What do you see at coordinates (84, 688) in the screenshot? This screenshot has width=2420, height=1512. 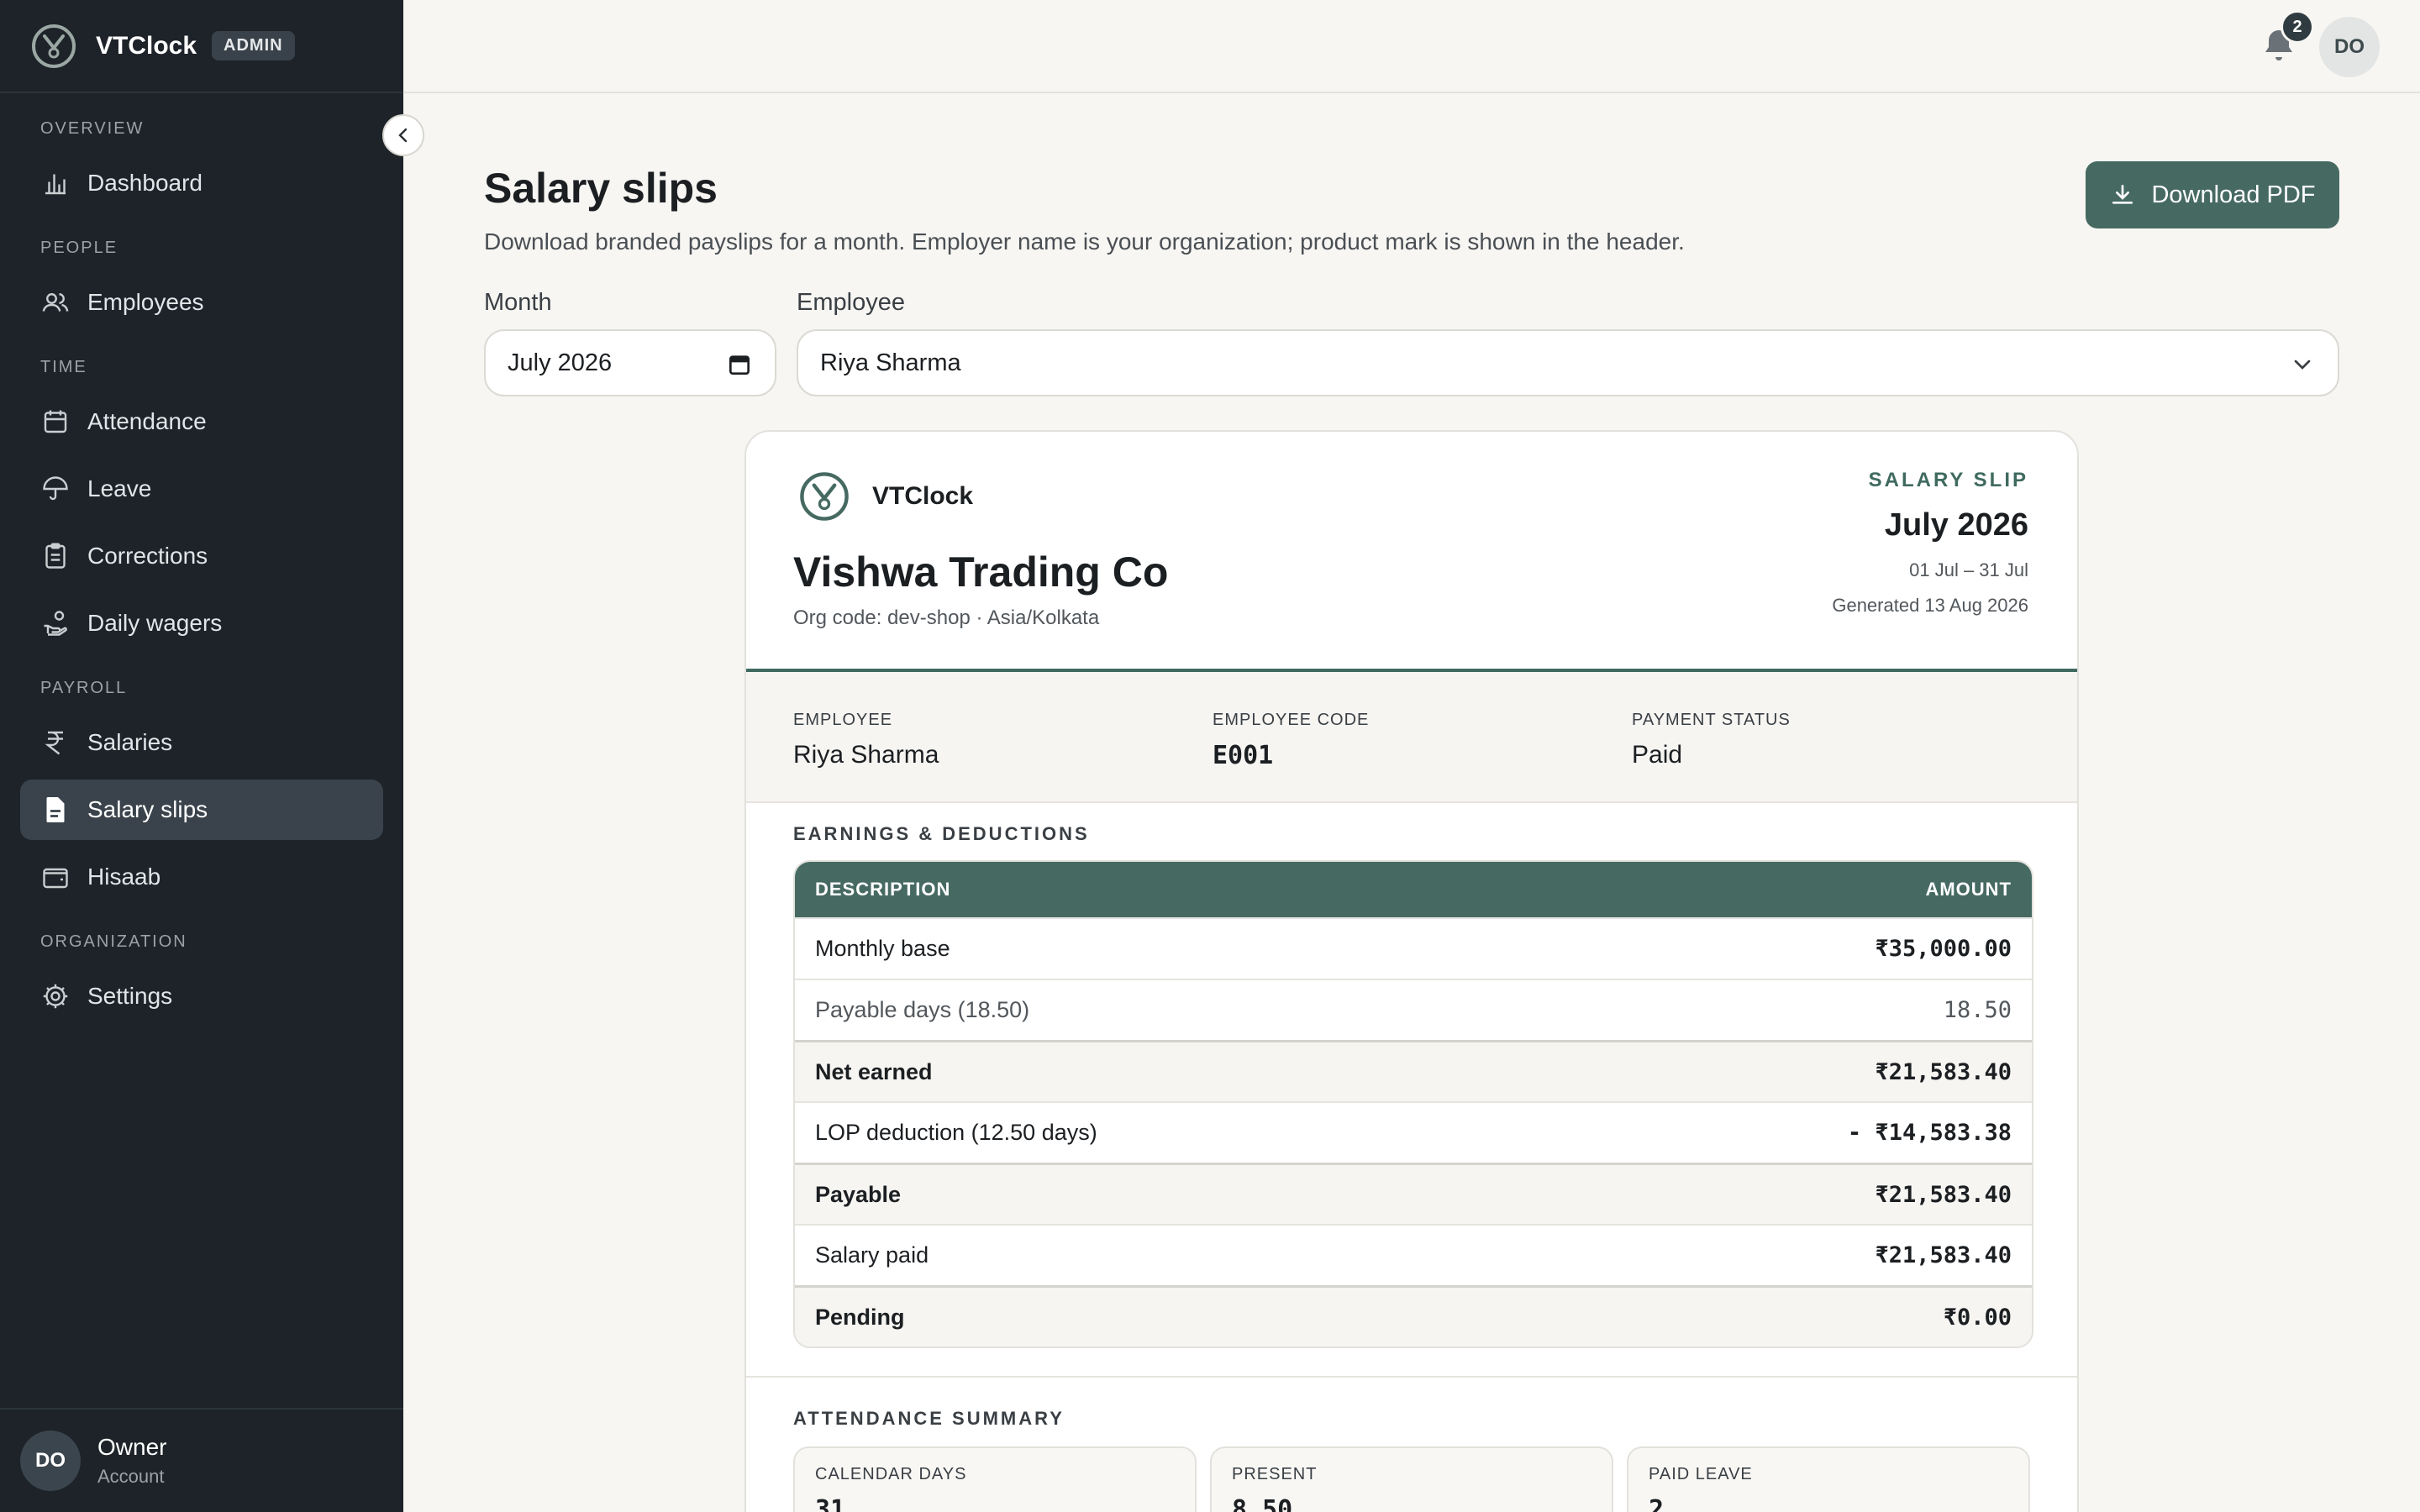 I see `section-payroll: PAYROLL` at bounding box center [84, 688].